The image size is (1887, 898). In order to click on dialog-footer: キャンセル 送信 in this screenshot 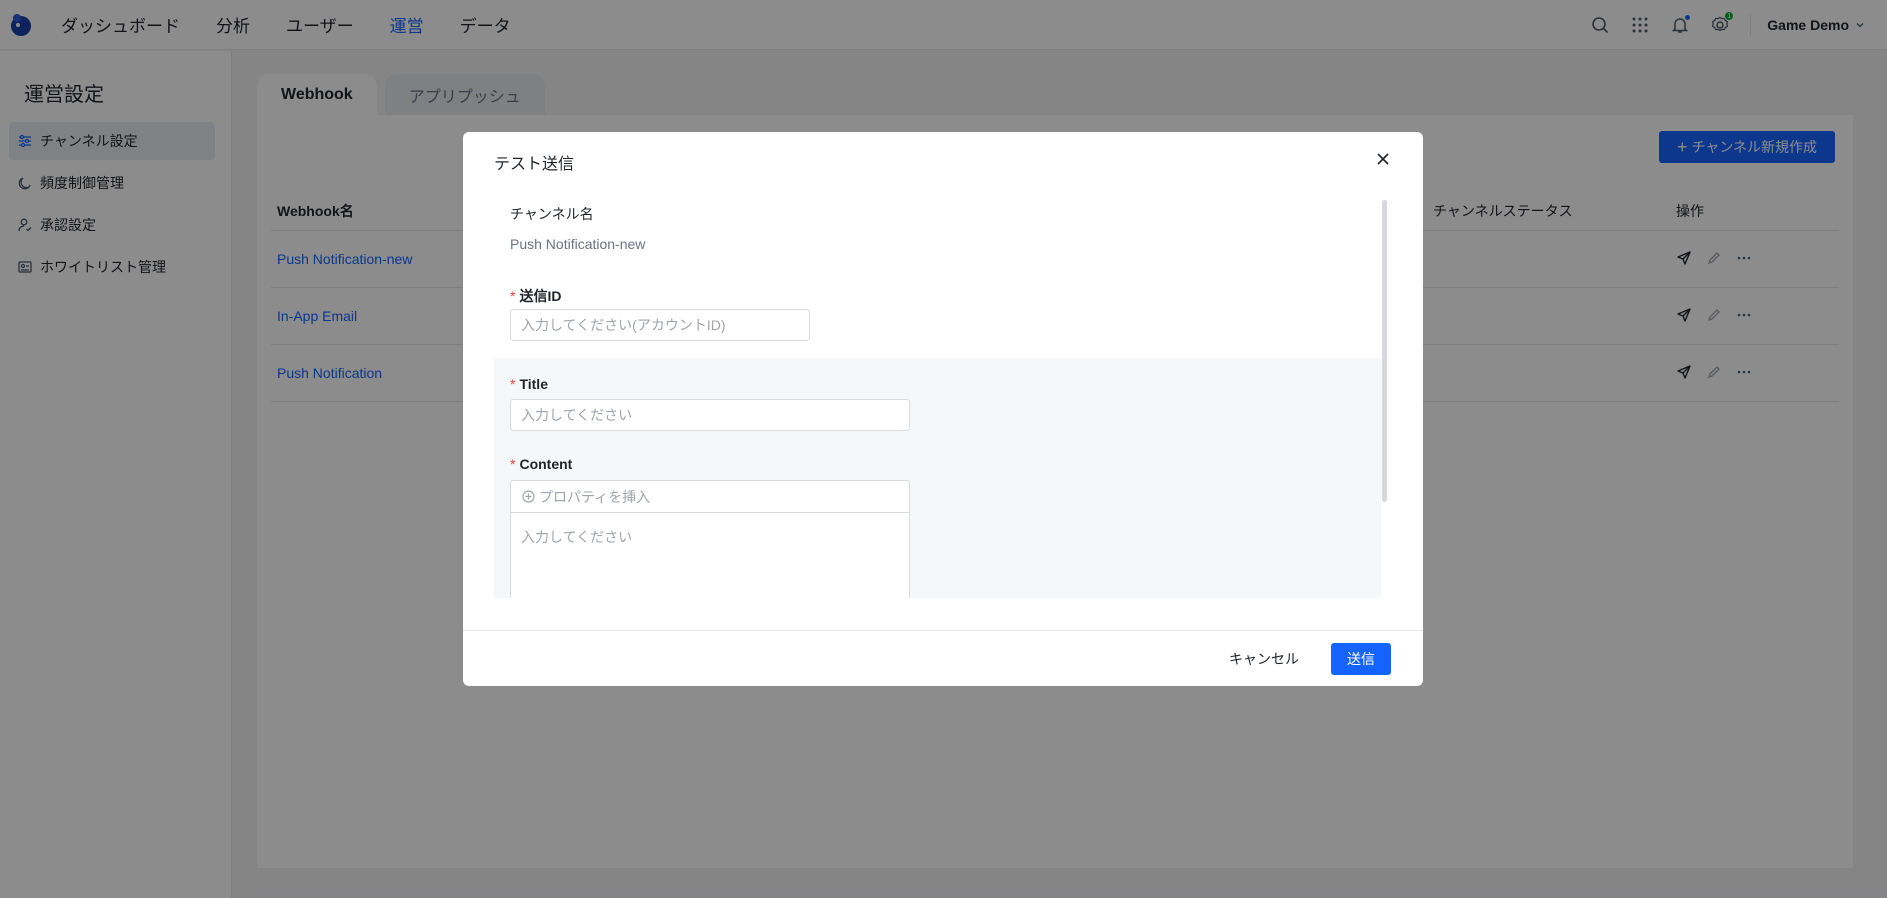, I will do `click(943, 658)`.